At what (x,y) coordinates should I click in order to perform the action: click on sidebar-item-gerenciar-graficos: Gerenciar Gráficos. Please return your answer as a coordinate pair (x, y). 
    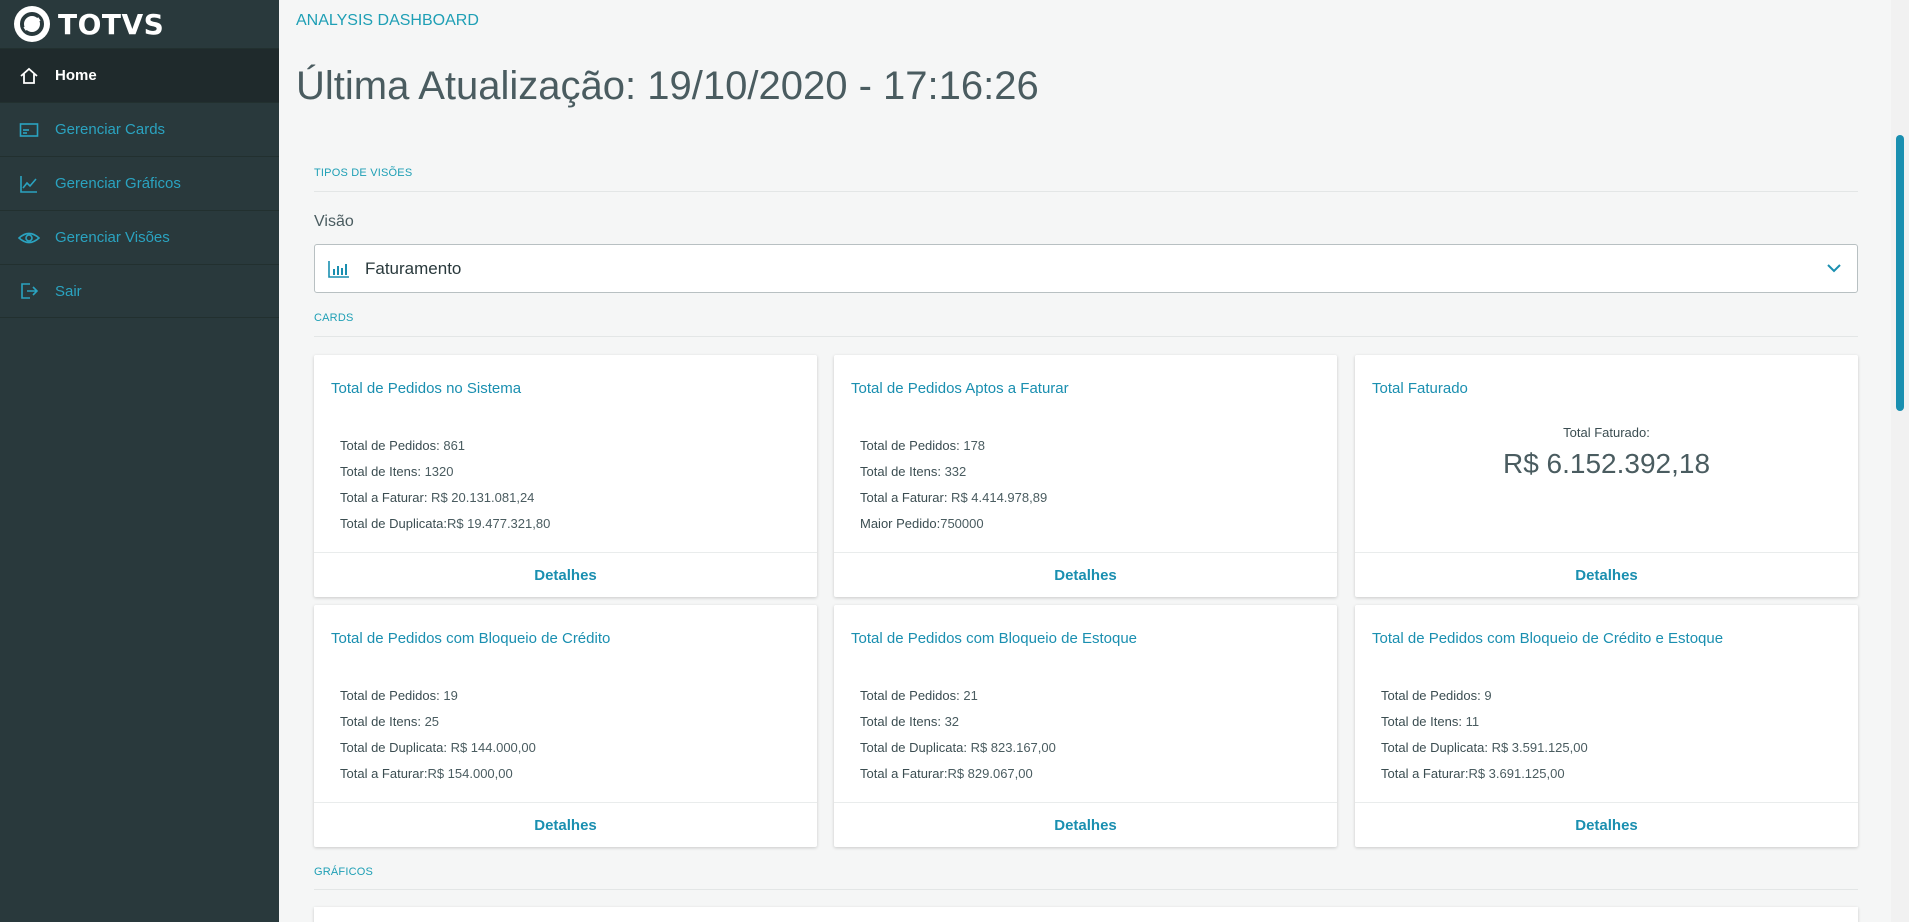
    Looking at the image, I should click on (139, 183).